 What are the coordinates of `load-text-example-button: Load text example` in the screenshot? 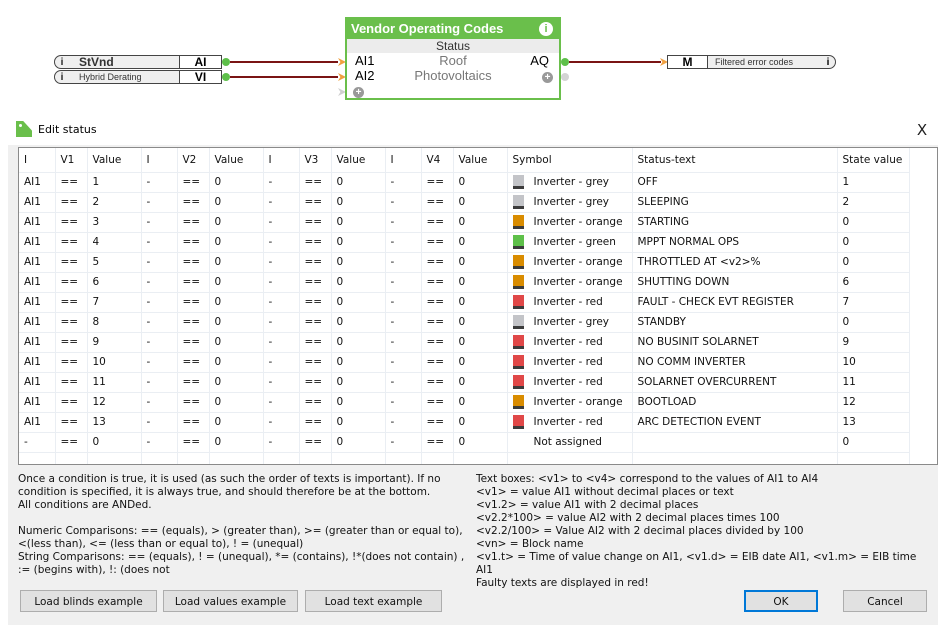 It's located at (373, 601).